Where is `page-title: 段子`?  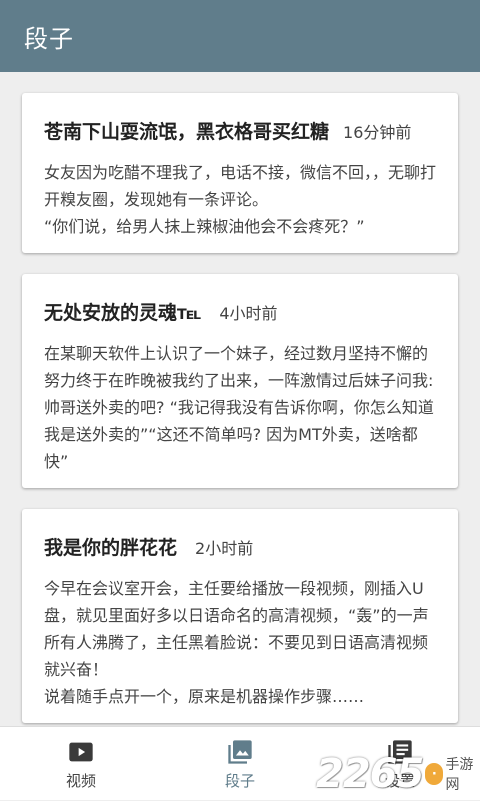
page-title: 段子 is located at coordinates (49, 38).